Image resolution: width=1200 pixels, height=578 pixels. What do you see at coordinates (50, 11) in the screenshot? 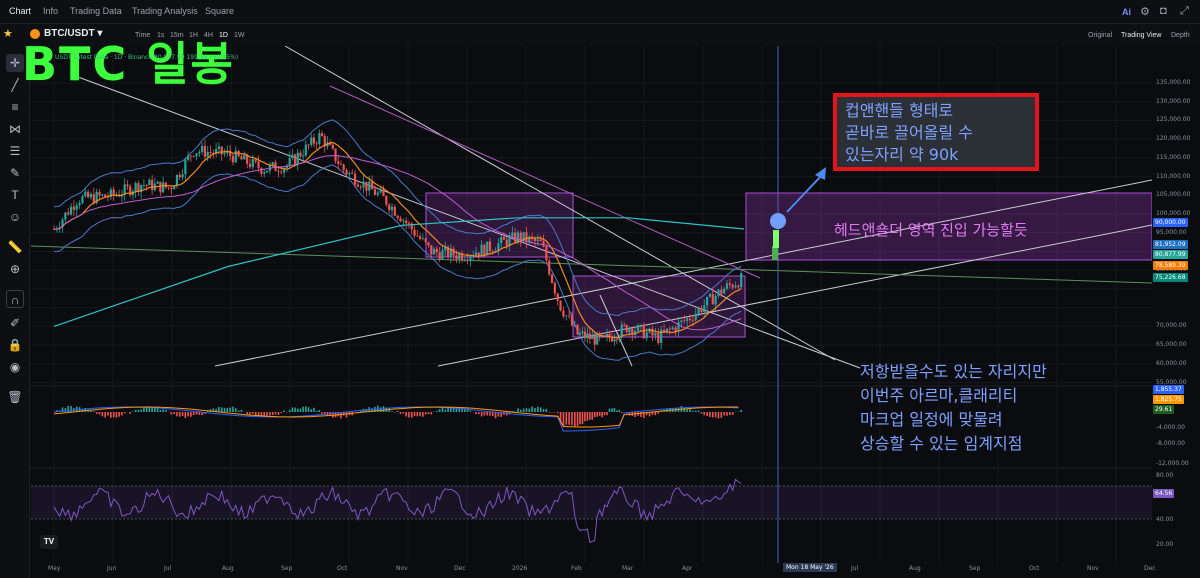
I see `tab-info: Info` at bounding box center [50, 11].